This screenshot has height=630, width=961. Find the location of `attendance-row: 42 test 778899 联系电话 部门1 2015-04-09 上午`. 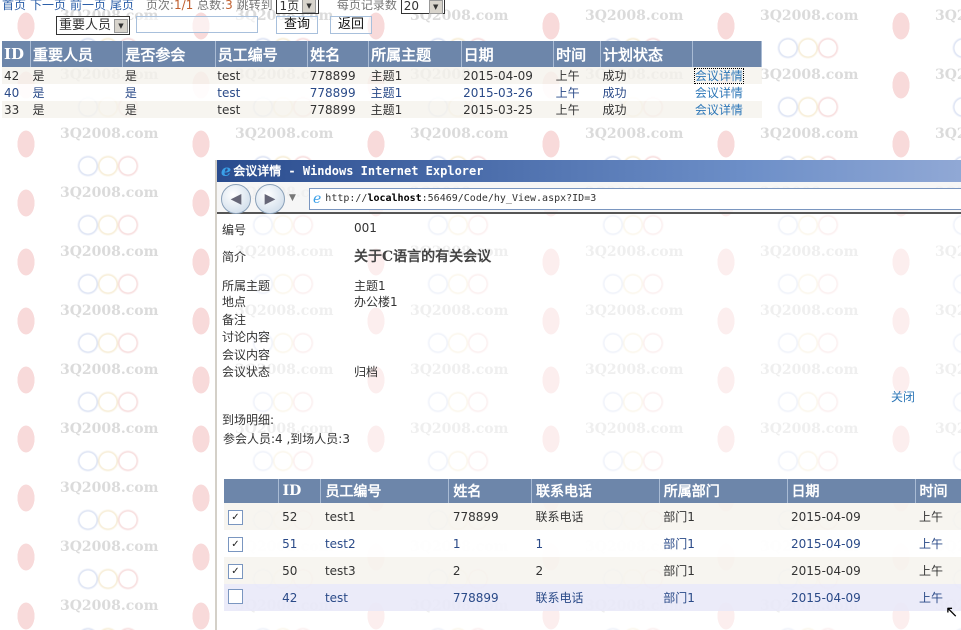

attendance-row: 42 test 778899 联系电话 部门1 2015-04-09 上午 is located at coordinates (592, 597).